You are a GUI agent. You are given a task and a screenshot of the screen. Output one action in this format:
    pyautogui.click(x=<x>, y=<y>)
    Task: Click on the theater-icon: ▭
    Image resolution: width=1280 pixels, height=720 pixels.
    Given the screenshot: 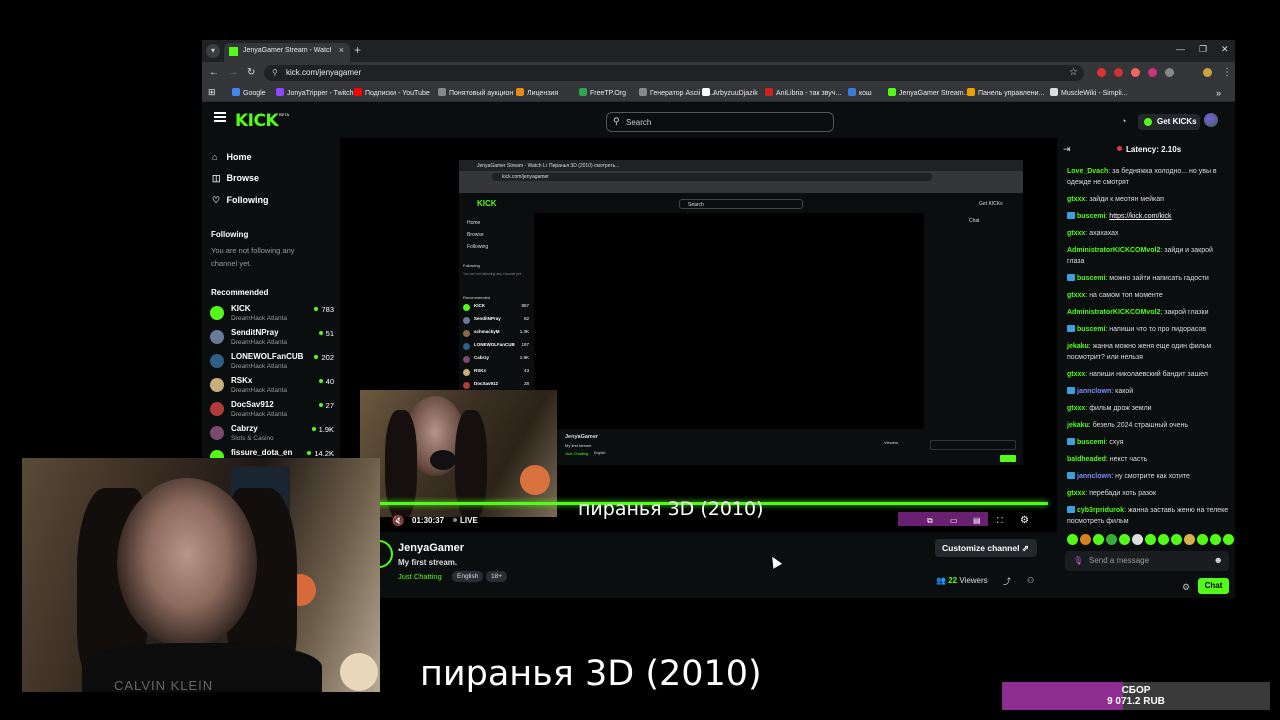 What is the action you would take?
    pyautogui.click(x=954, y=520)
    